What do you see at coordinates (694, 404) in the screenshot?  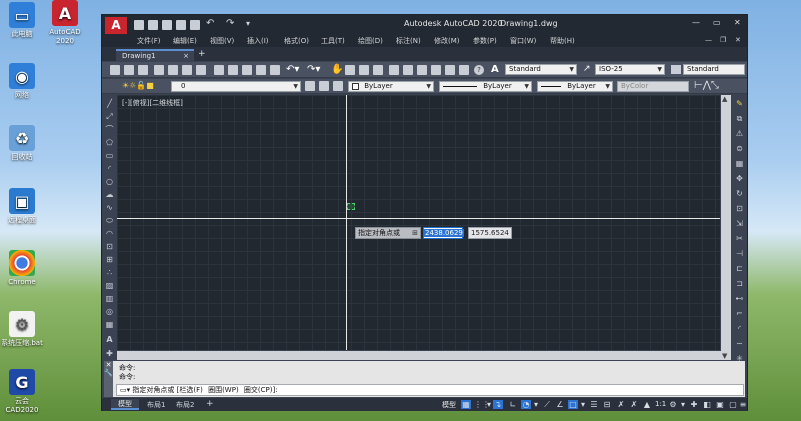 I see `add-scale-icon: ✚` at bounding box center [694, 404].